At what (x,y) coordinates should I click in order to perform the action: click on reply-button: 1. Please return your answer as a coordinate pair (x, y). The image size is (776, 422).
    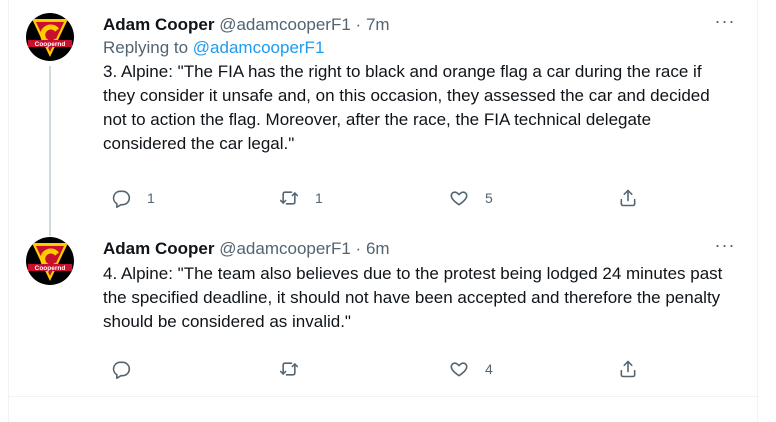
    Looking at the image, I should click on (133, 198).